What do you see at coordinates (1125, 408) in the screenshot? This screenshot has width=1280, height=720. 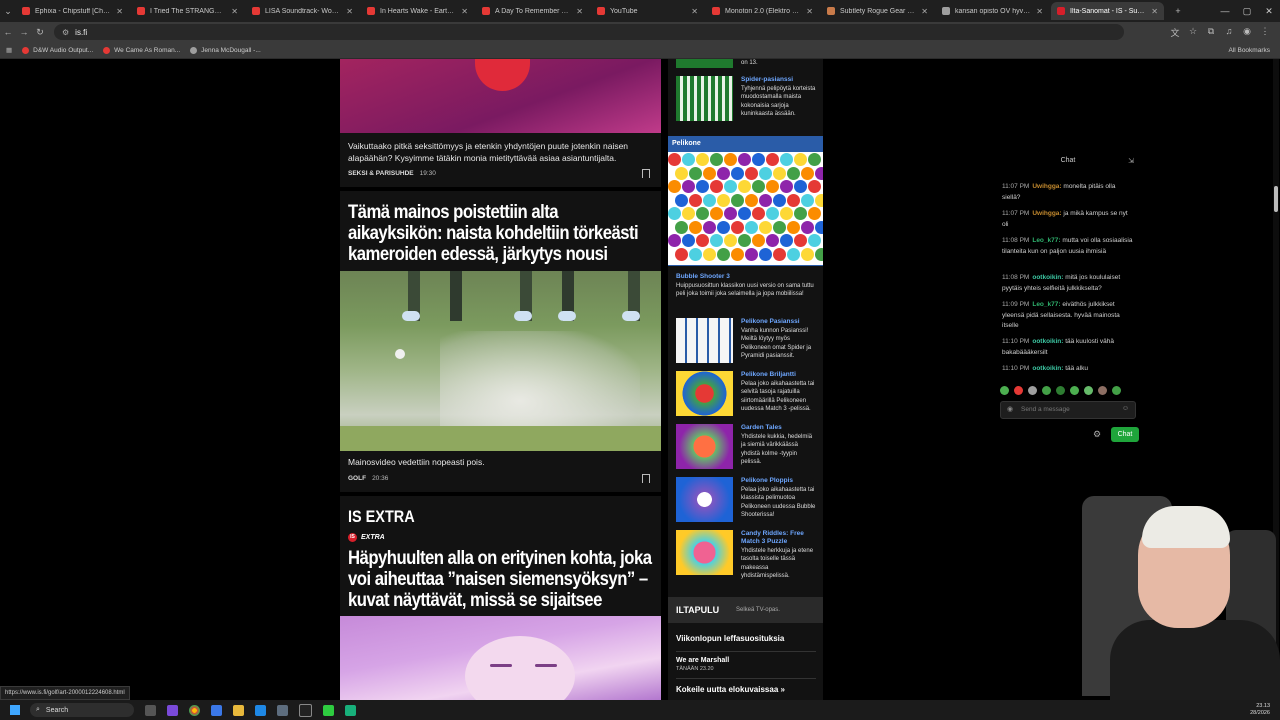 I see `emoji-icon: ☺` at bounding box center [1125, 408].